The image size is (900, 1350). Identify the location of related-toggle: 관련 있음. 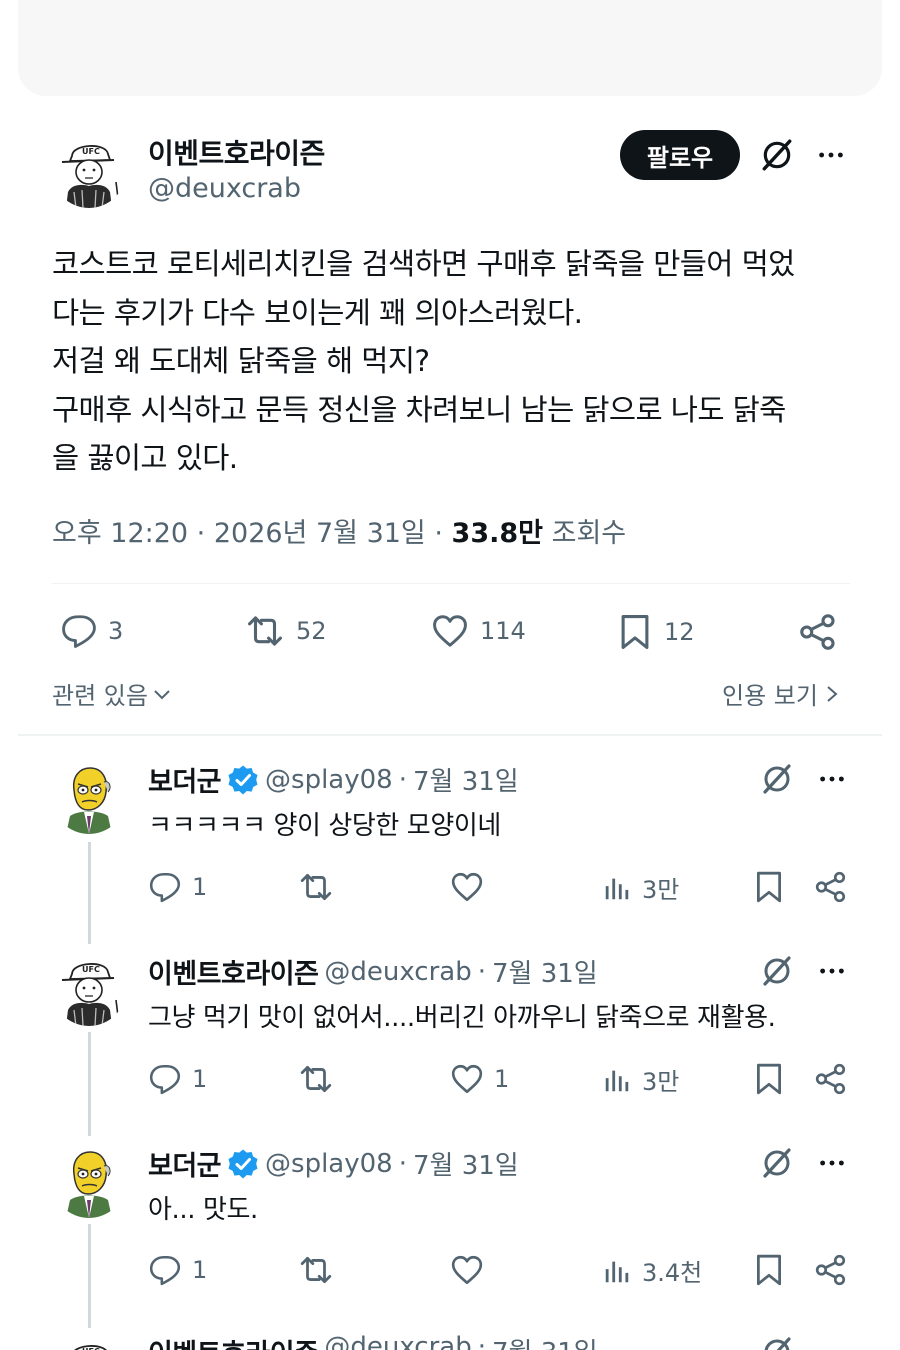
(112, 693).